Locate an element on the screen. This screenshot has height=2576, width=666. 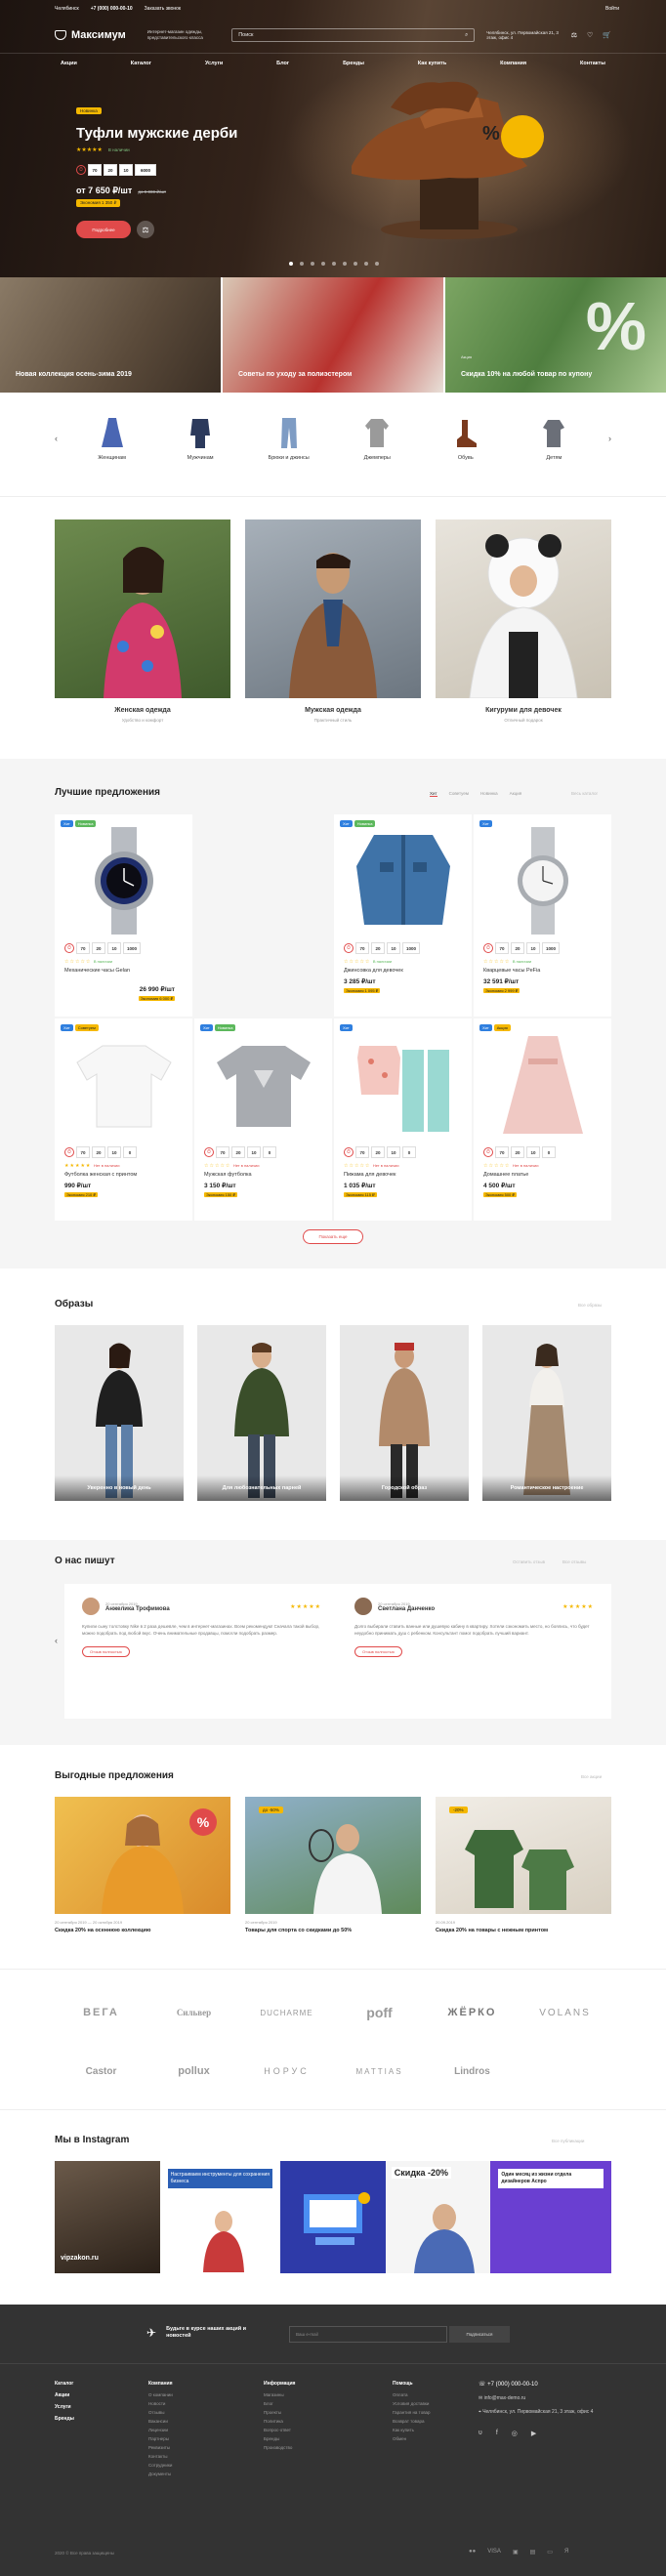
instagram-post: Скидка -20% is located at coordinates (438, 2217).